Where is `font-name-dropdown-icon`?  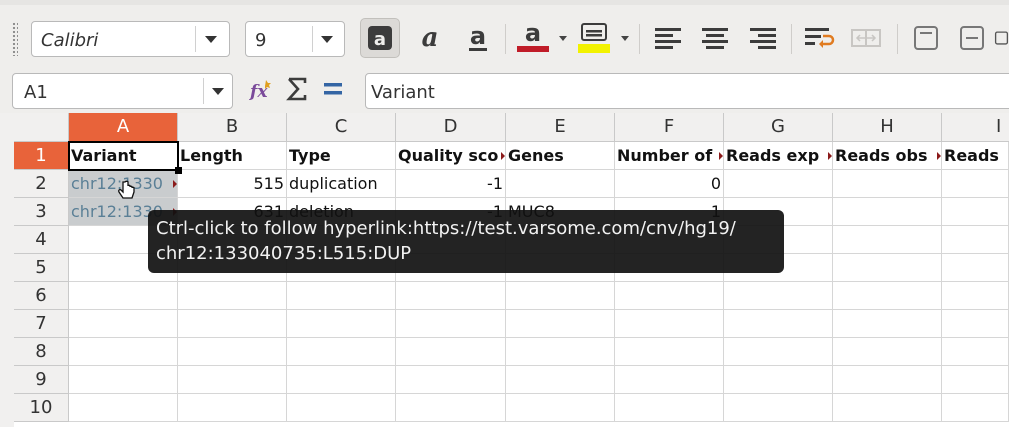 font-name-dropdown-icon is located at coordinates (211, 39).